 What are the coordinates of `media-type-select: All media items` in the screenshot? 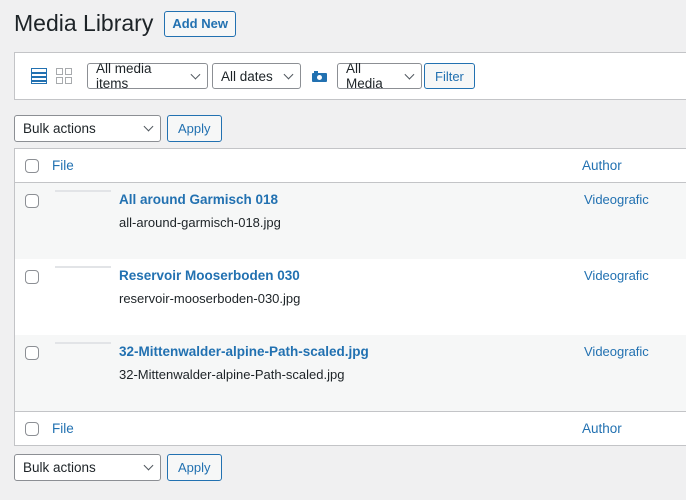 It's located at (147, 76).